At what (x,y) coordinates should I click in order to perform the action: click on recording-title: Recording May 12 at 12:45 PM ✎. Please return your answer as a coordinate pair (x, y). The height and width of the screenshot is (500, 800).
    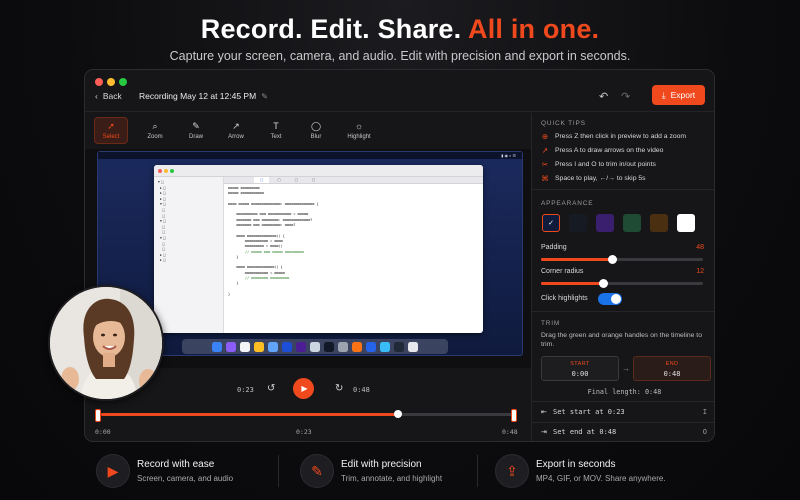
    Looking at the image, I should click on (203, 96).